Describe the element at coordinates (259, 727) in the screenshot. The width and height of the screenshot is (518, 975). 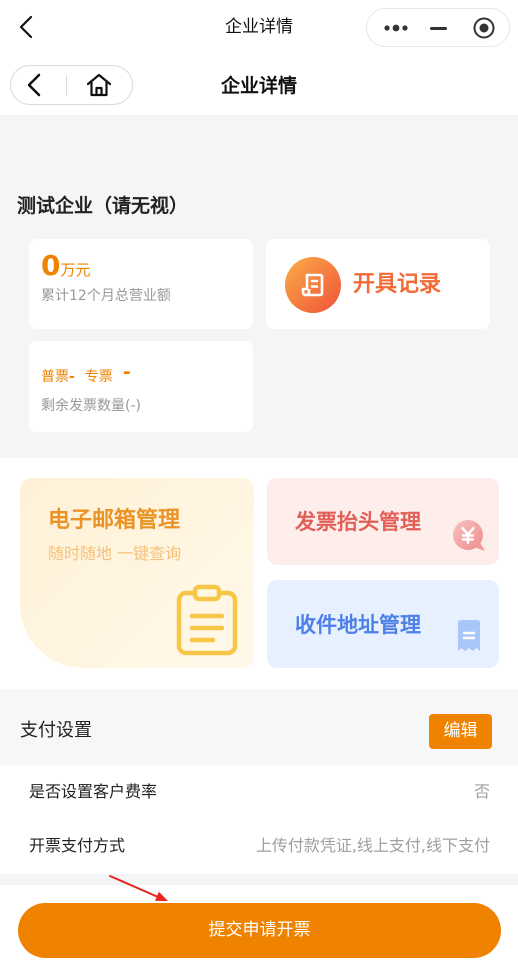
I see `payment-settings-header: 支付设置 编辑` at that location.